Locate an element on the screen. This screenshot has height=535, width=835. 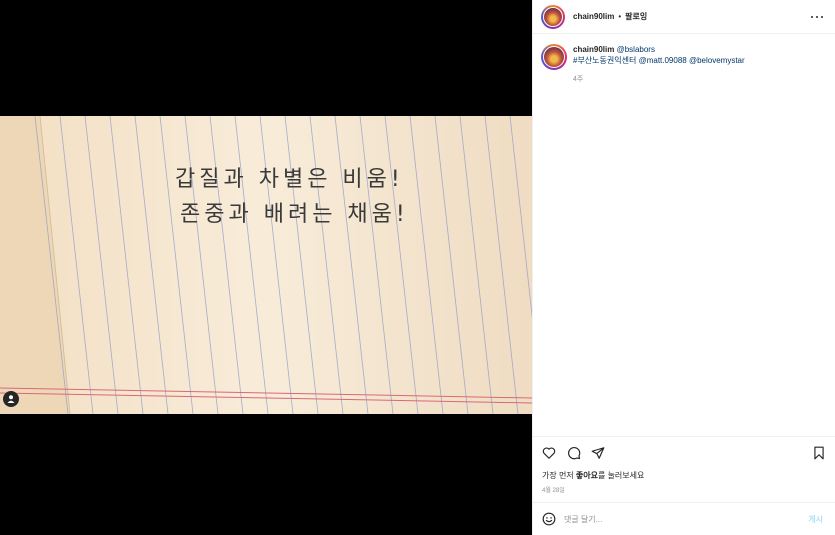
share-icon is located at coordinates (598, 453).